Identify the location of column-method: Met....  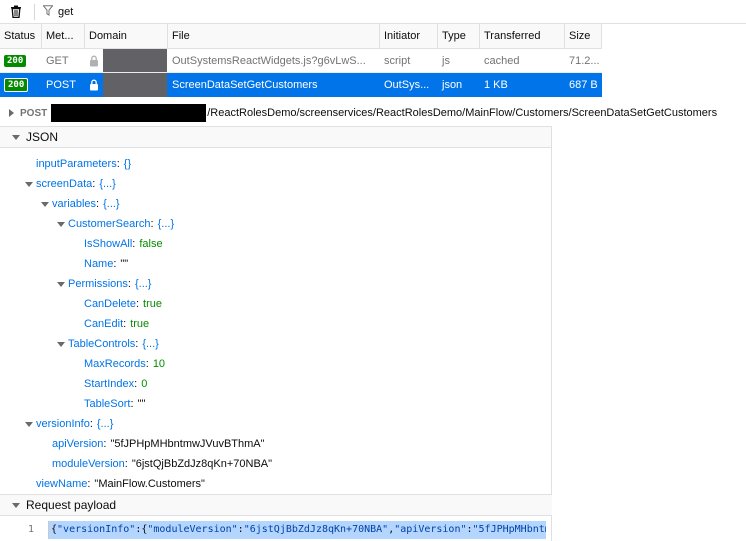
(63, 36).